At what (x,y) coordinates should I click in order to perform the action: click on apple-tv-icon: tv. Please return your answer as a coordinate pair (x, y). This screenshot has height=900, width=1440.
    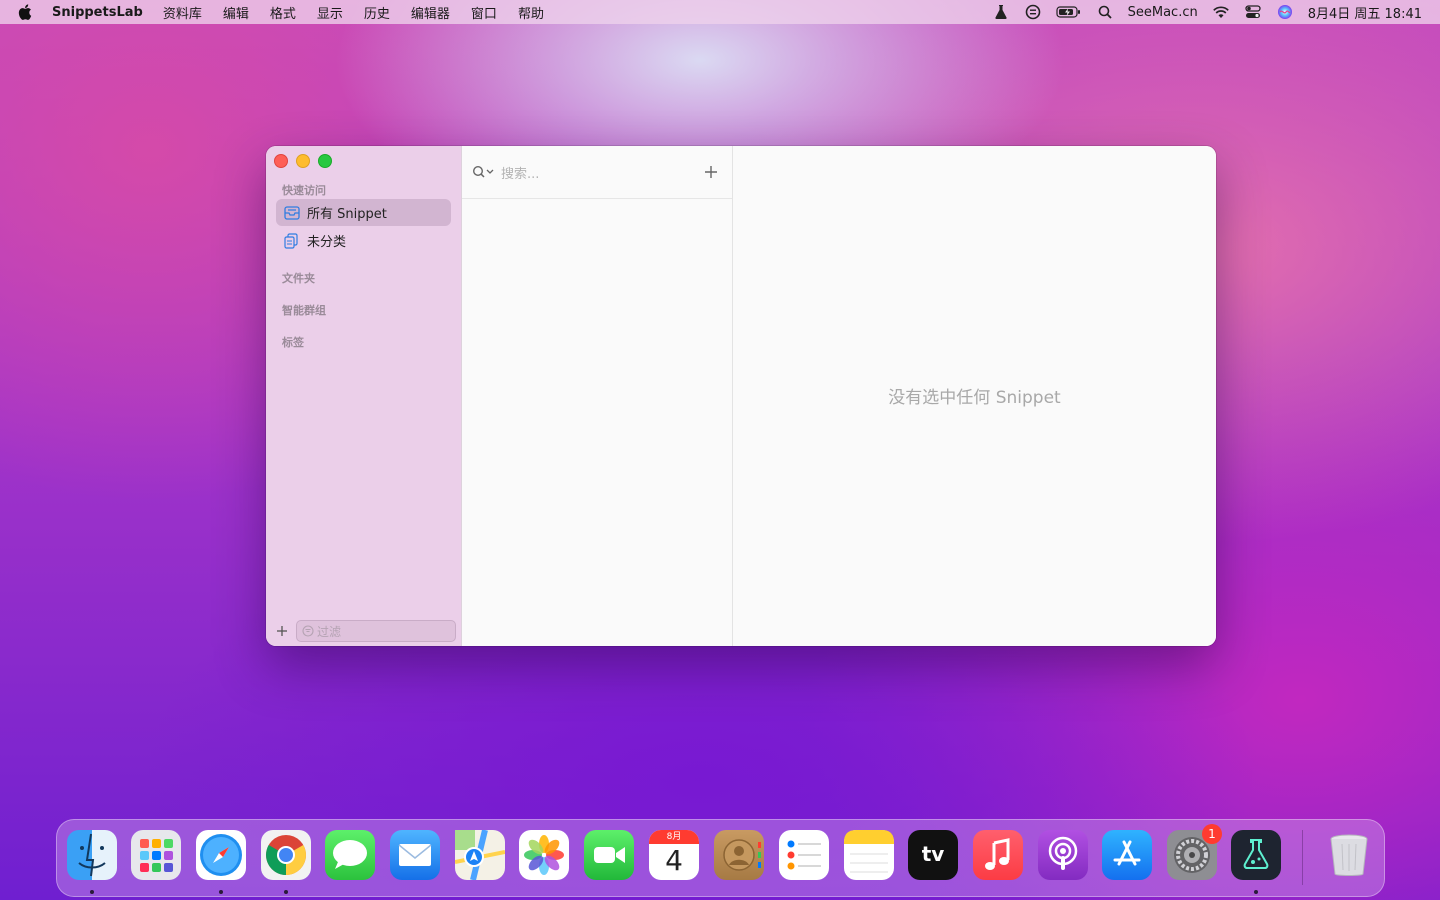
    Looking at the image, I should click on (933, 855).